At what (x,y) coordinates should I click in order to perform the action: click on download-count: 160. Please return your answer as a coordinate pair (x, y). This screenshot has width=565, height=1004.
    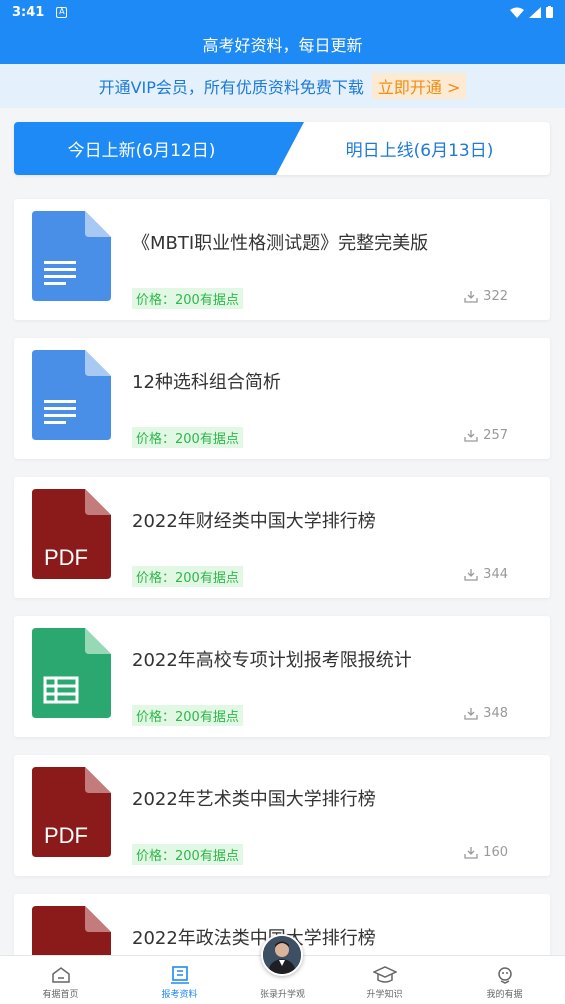
    Looking at the image, I should click on (495, 852).